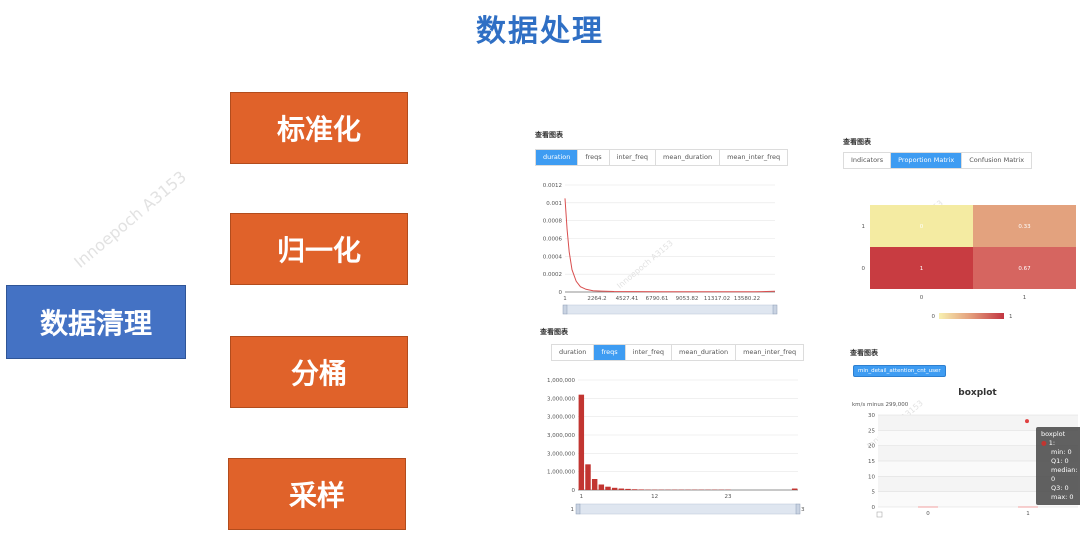 Image resolution: width=1080 pixels, height=543 pixels. What do you see at coordinates (319, 249) in the screenshot?
I see `step-normalize: 归一化` at bounding box center [319, 249].